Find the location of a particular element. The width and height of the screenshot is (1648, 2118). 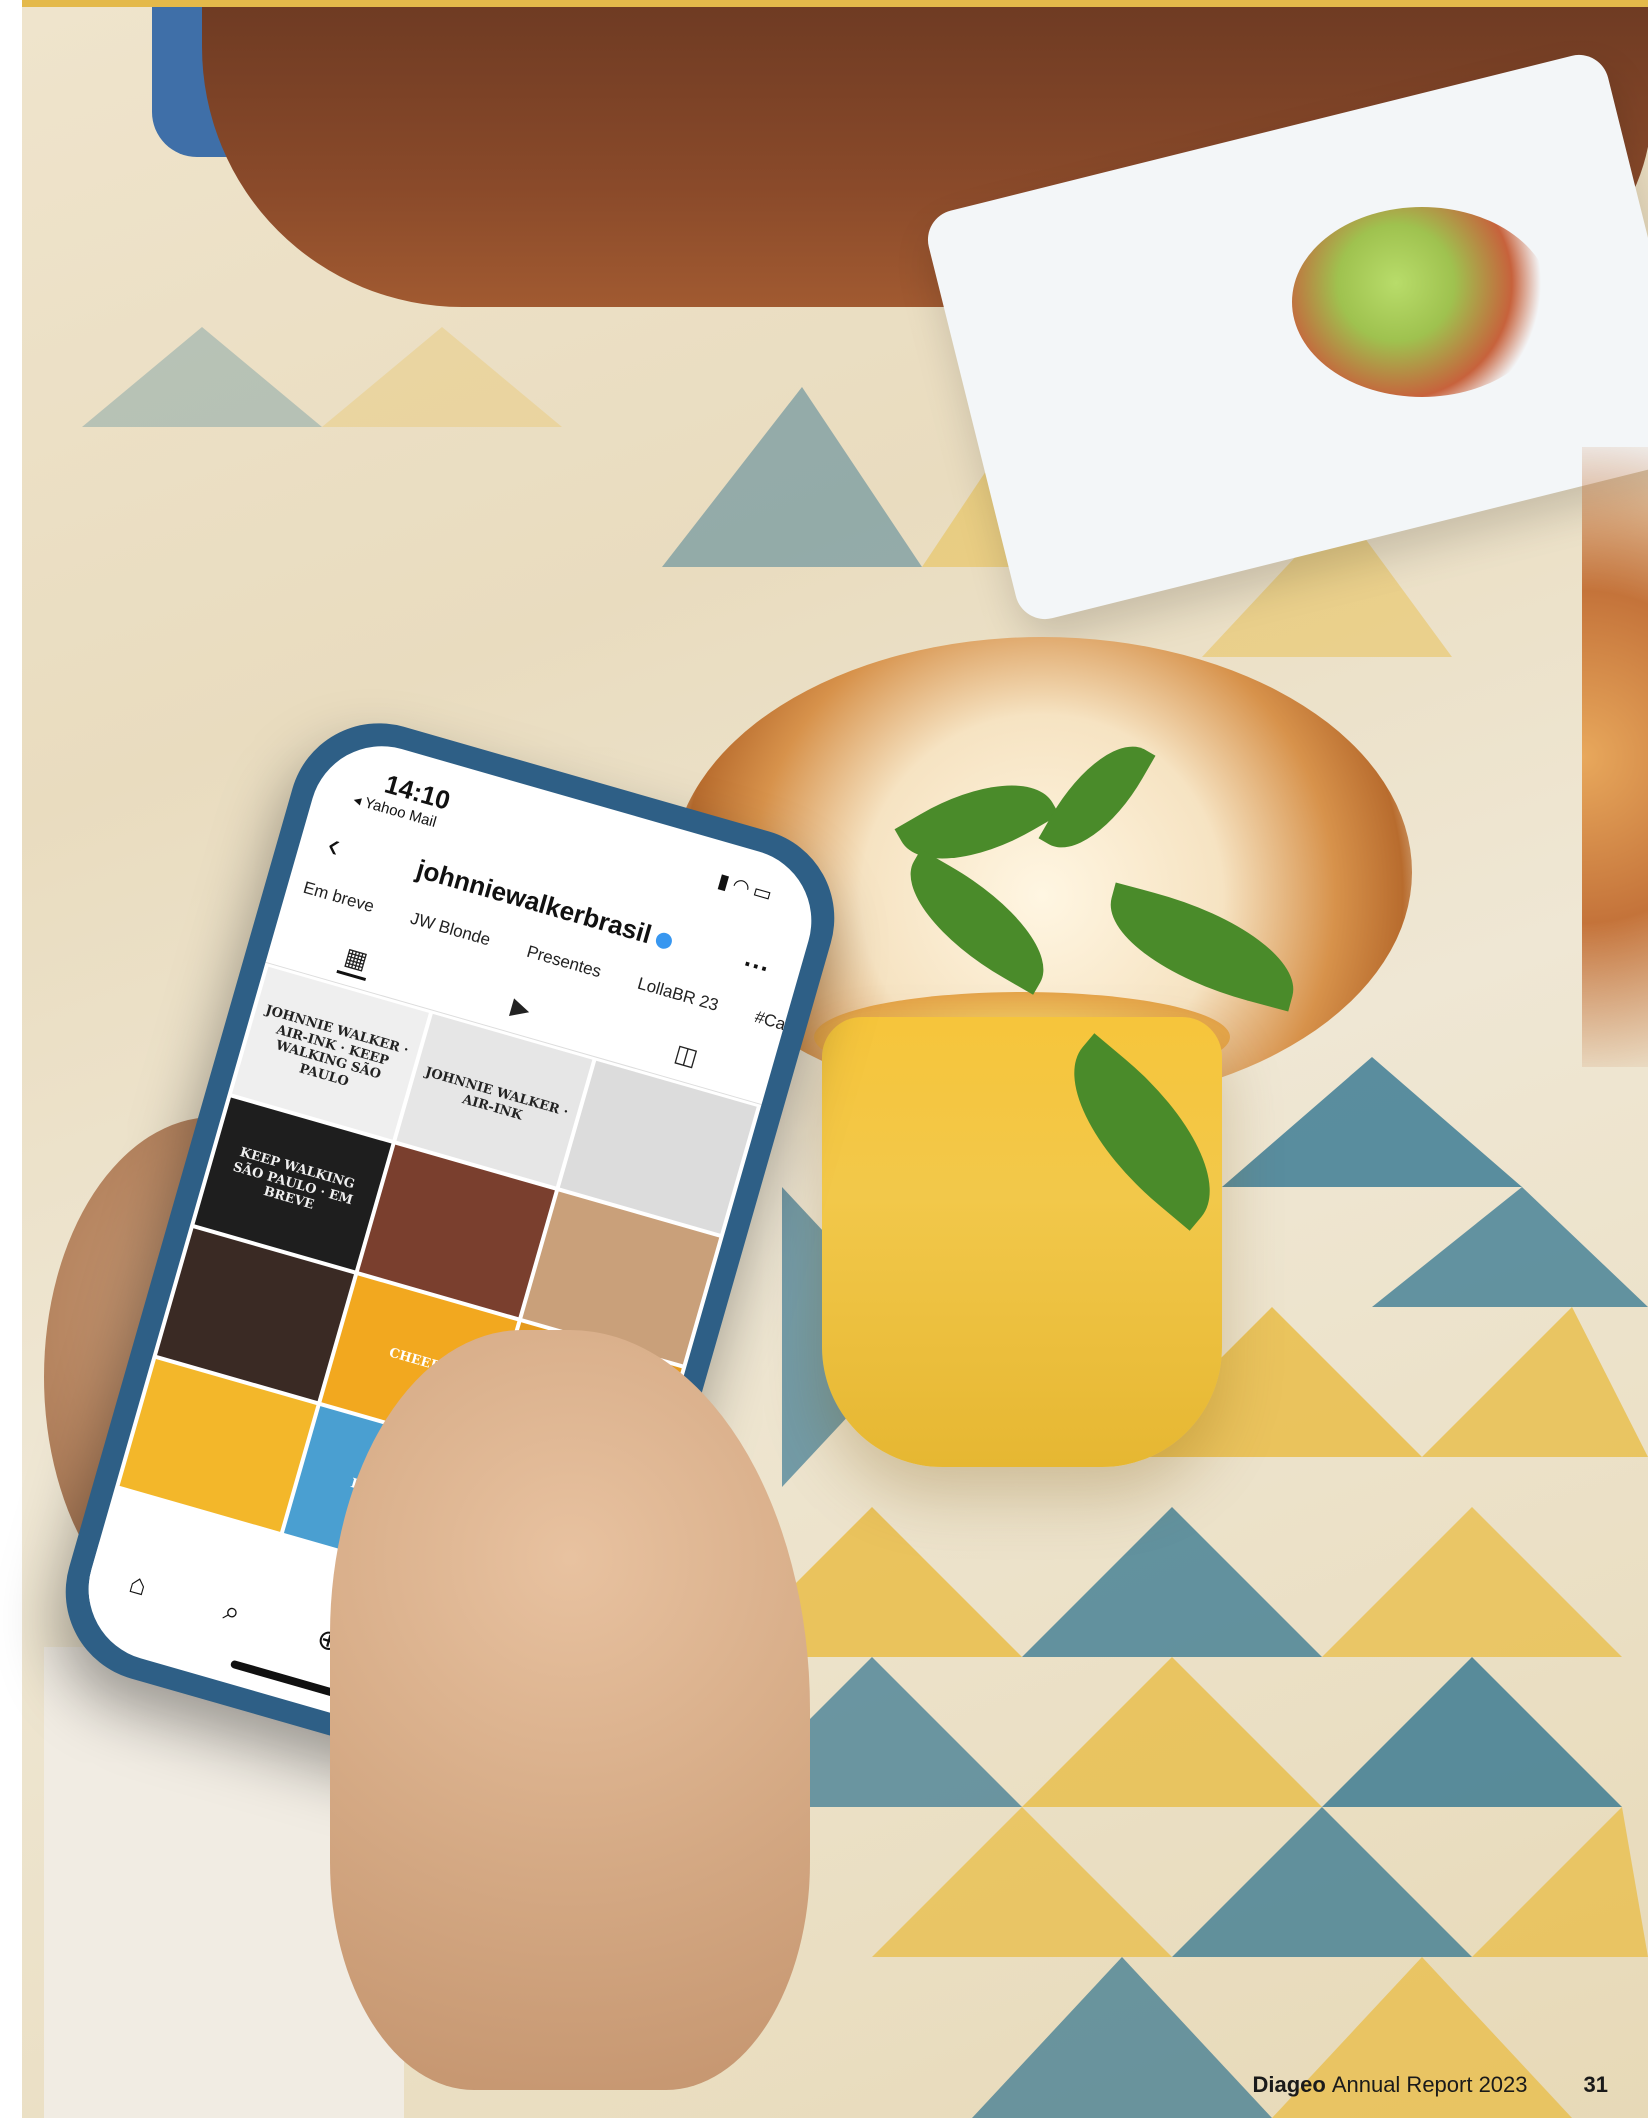

yellow-cocktail is located at coordinates (1022, 1242).